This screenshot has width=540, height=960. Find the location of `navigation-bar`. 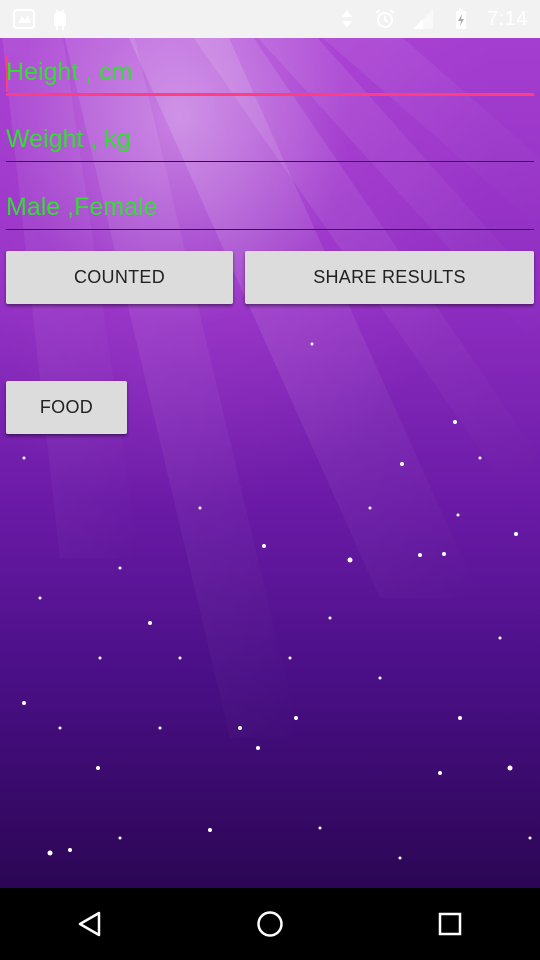

navigation-bar is located at coordinates (270, 924).